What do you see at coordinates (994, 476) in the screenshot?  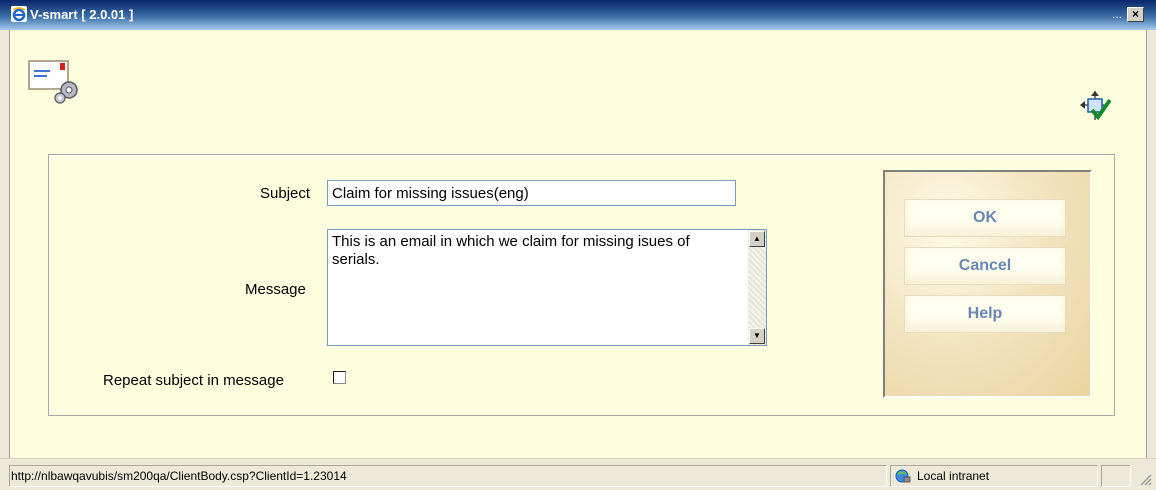 I see `status-zone: Local intranet` at bounding box center [994, 476].